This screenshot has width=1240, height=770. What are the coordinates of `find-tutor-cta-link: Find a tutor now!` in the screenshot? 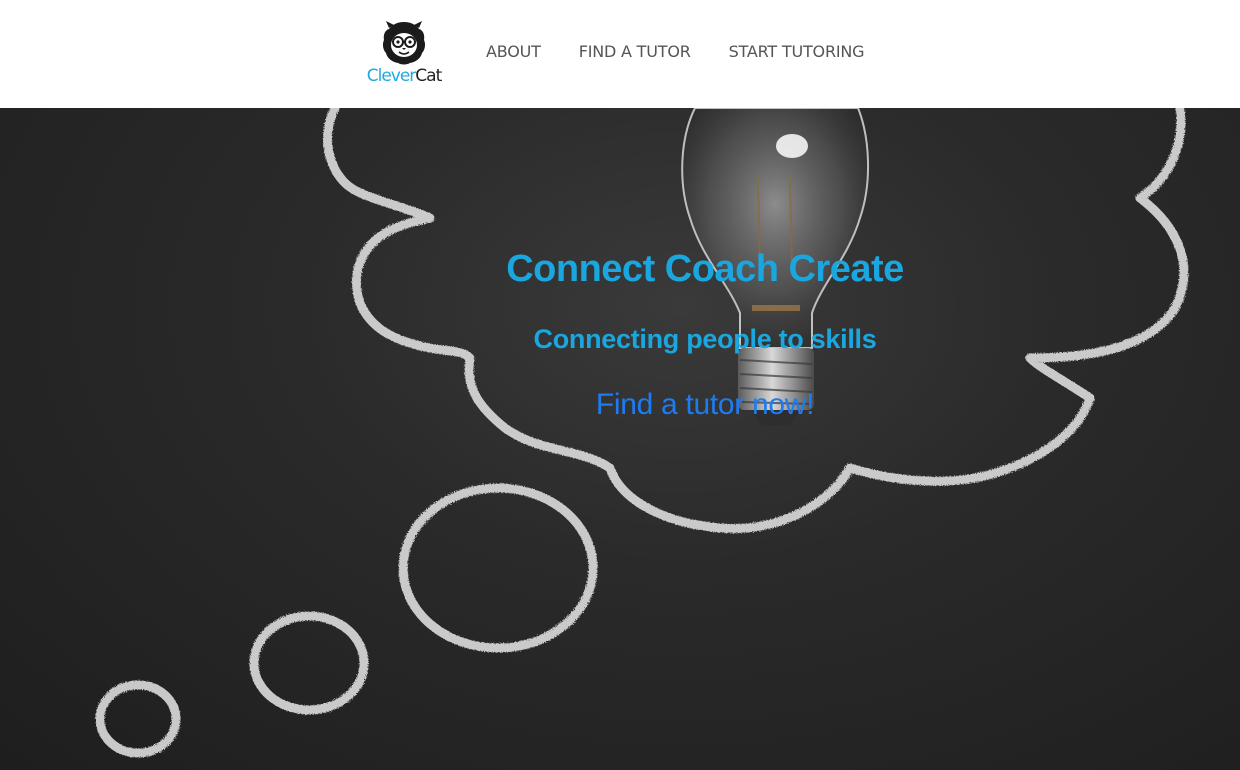 It's located at (620, 405).